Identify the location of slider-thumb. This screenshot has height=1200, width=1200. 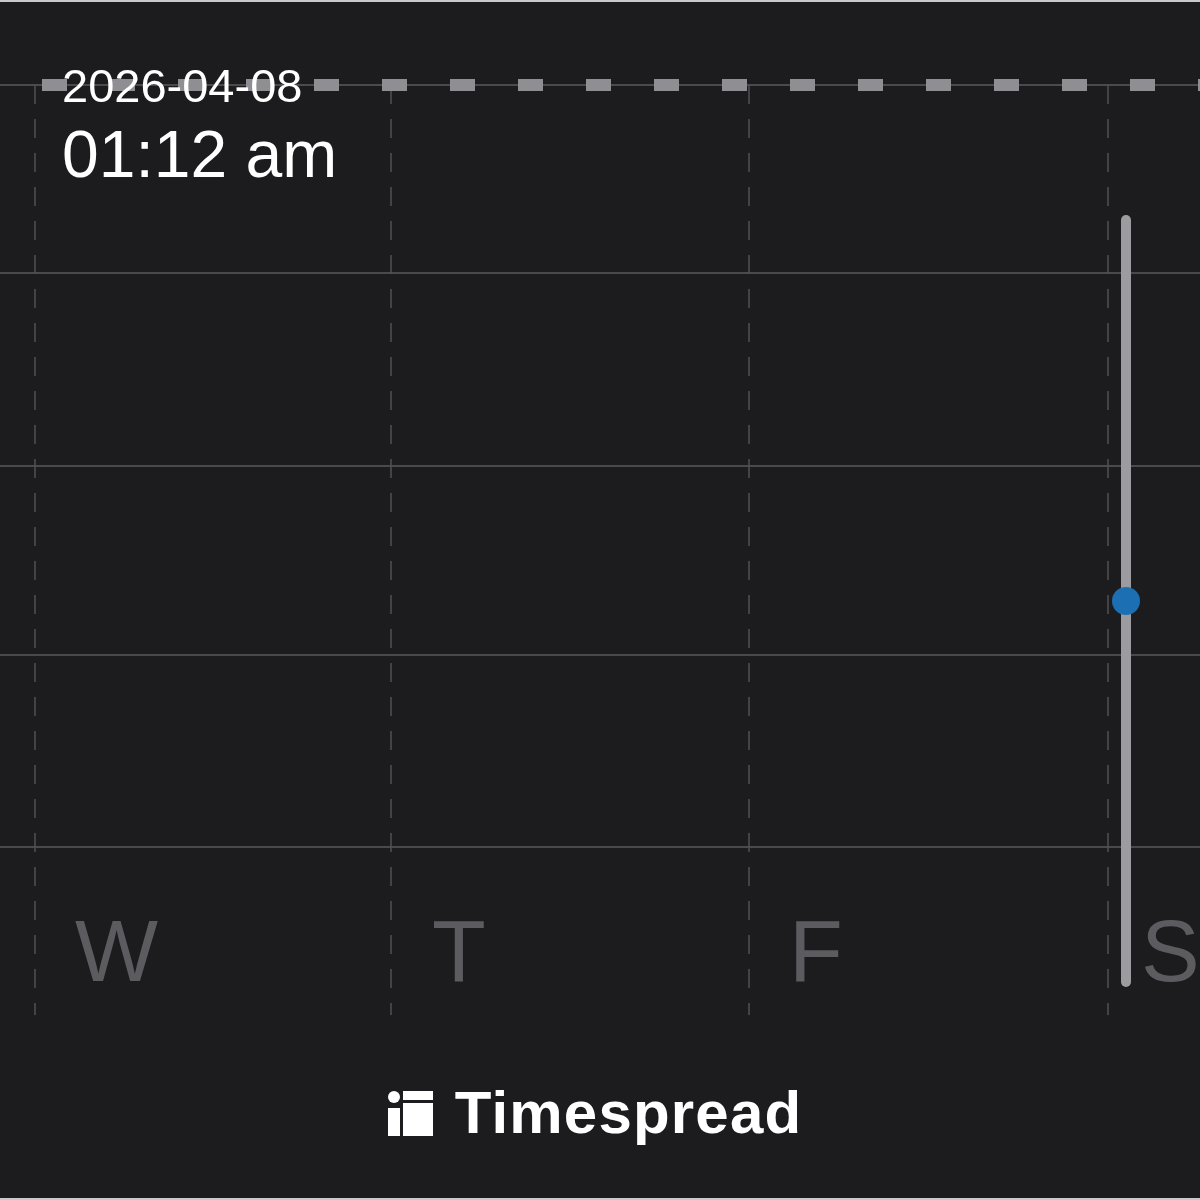
(1126, 601).